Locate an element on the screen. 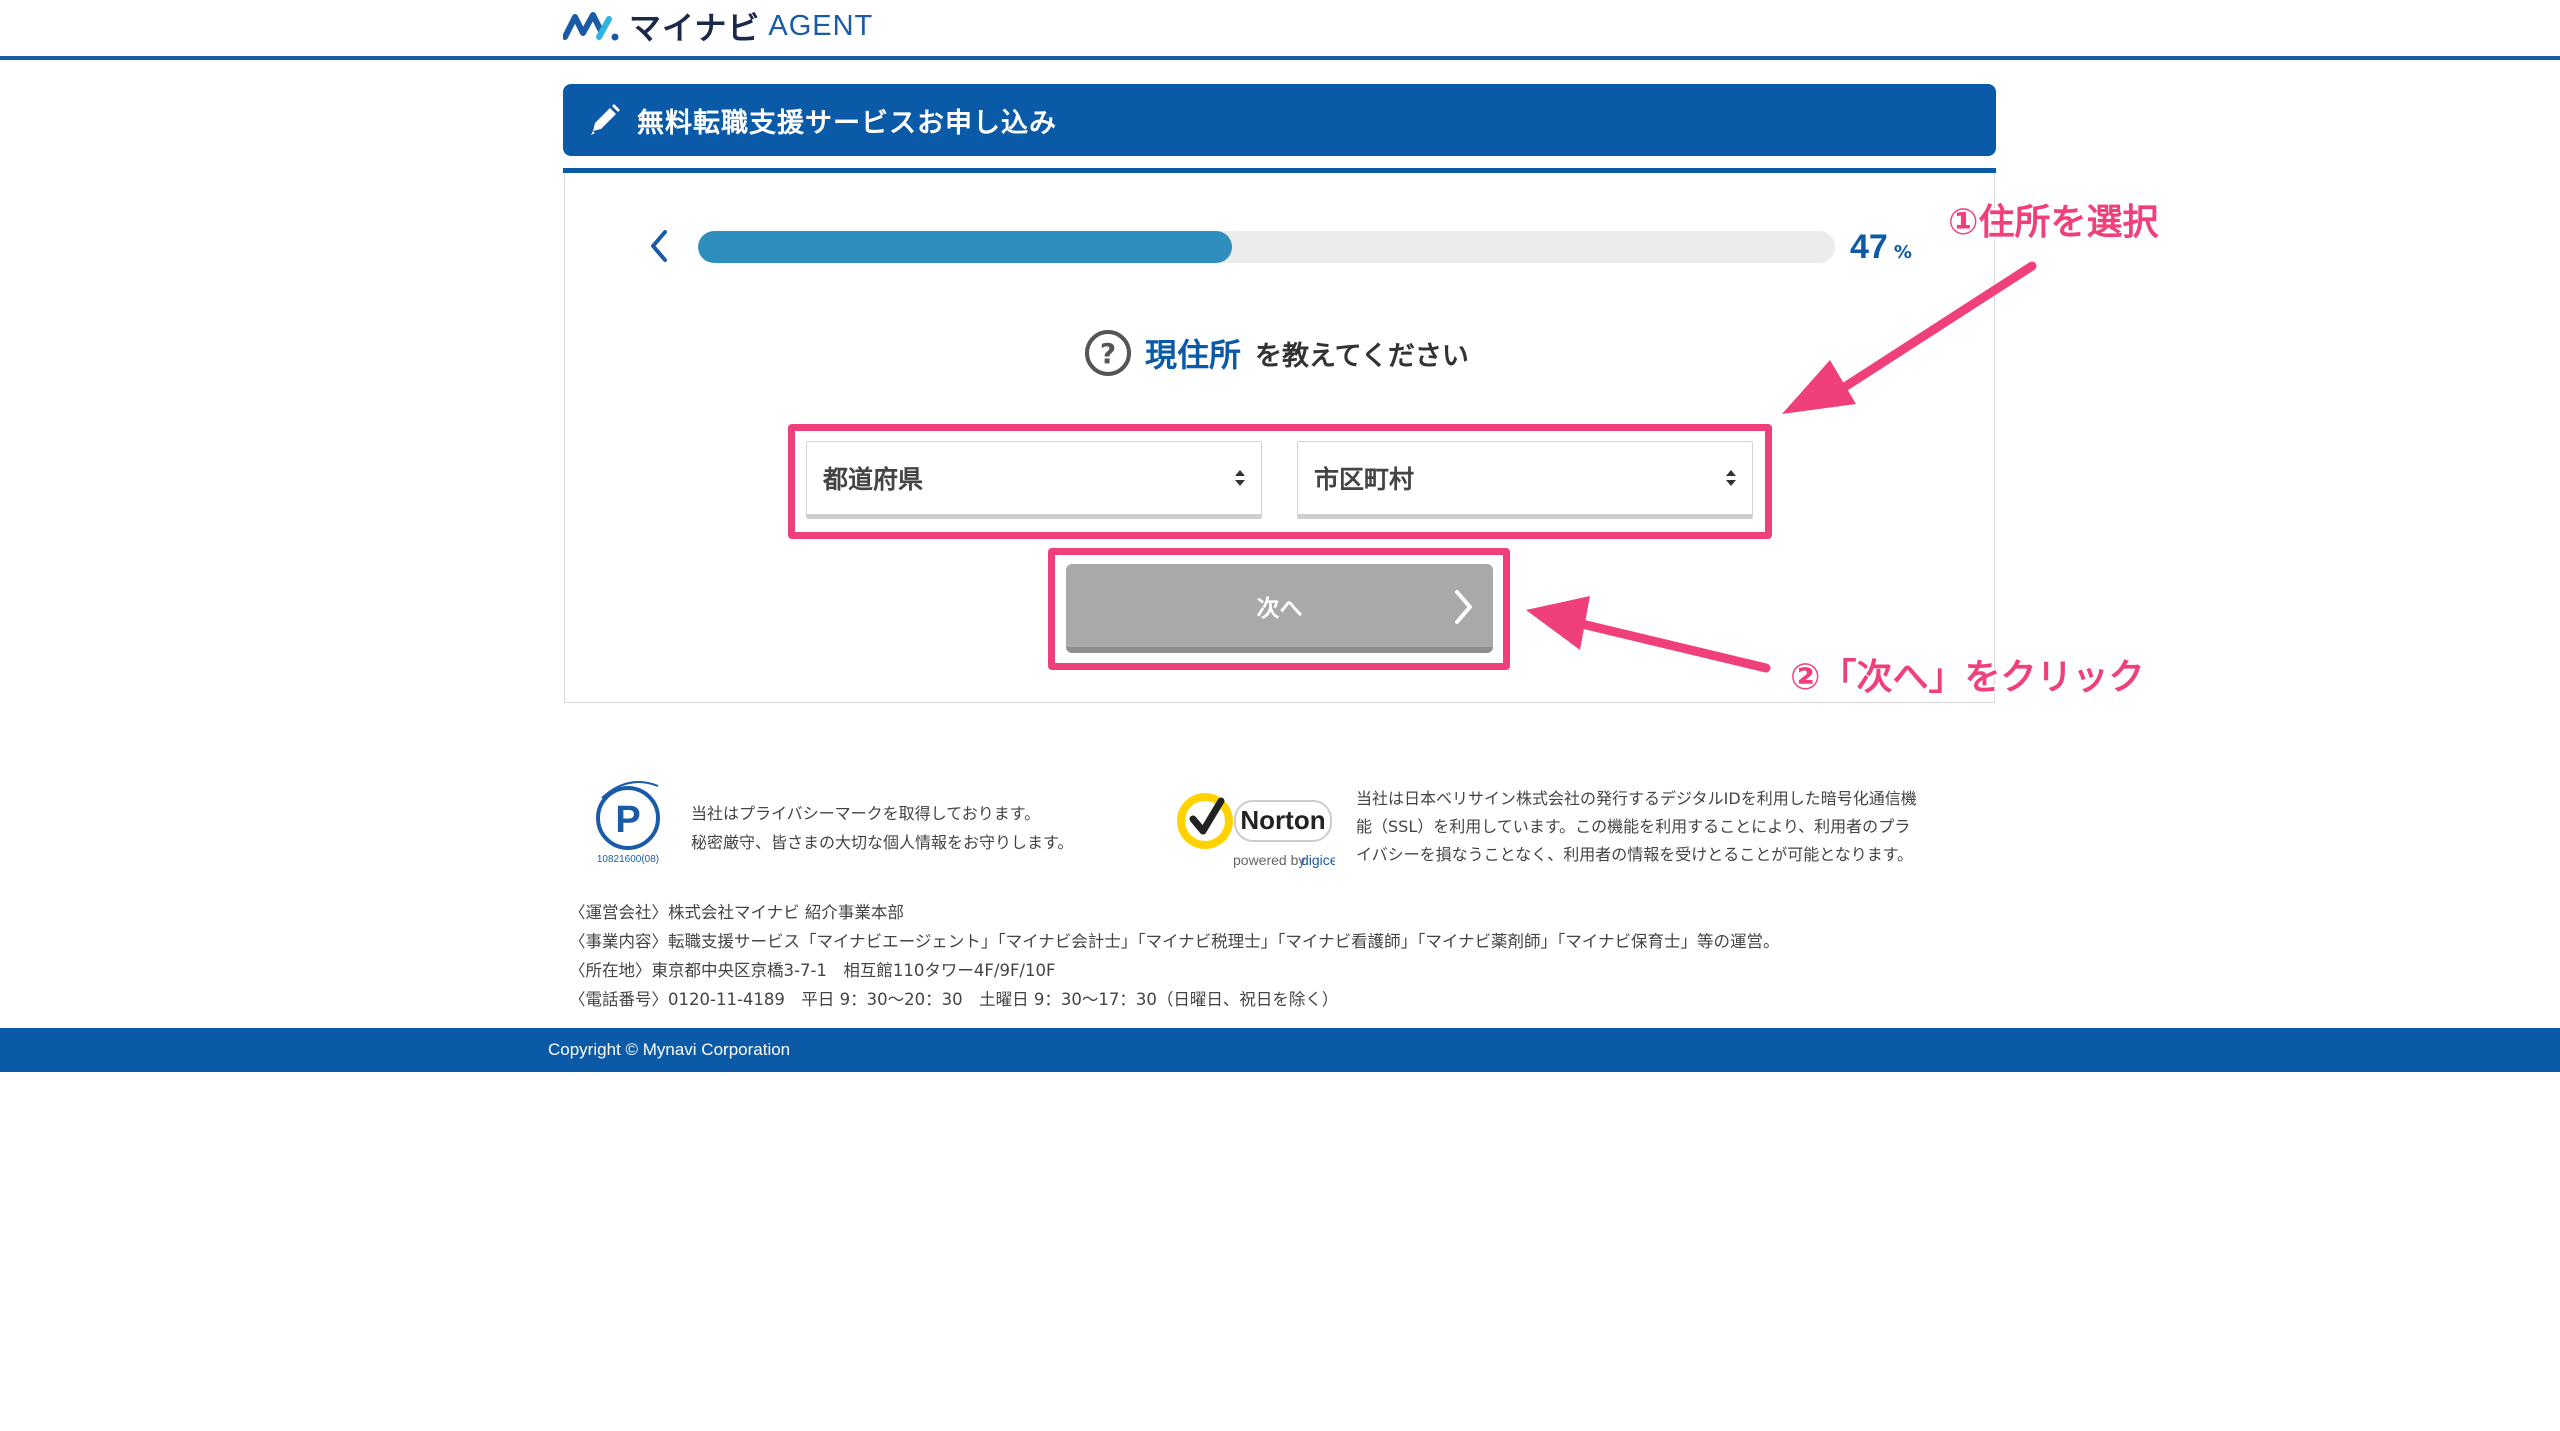 The width and height of the screenshot is (2560, 1431). next-button: 次へ is located at coordinates (1279, 608).